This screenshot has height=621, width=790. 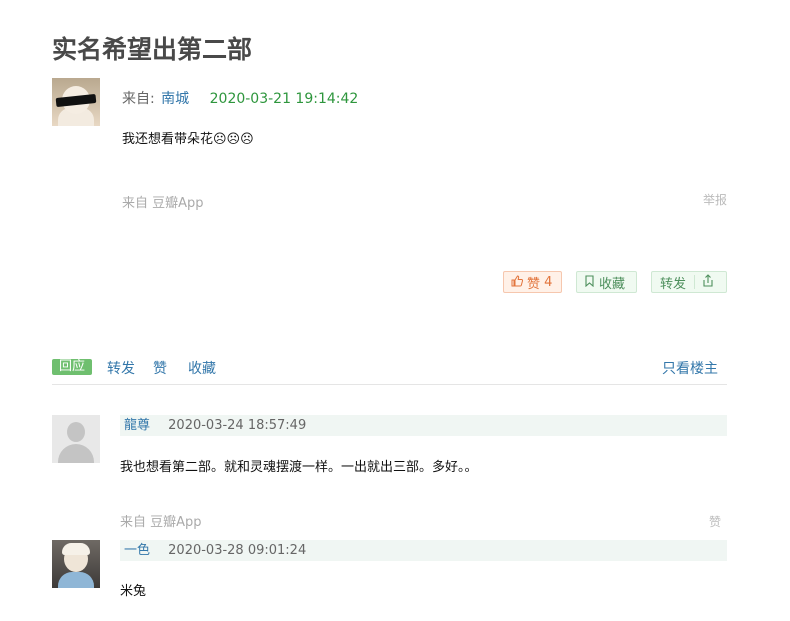 What do you see at coordinates (72, 367) in the screenshot?
I see `tab-reply: 回应` at bounding box center [72, 367].